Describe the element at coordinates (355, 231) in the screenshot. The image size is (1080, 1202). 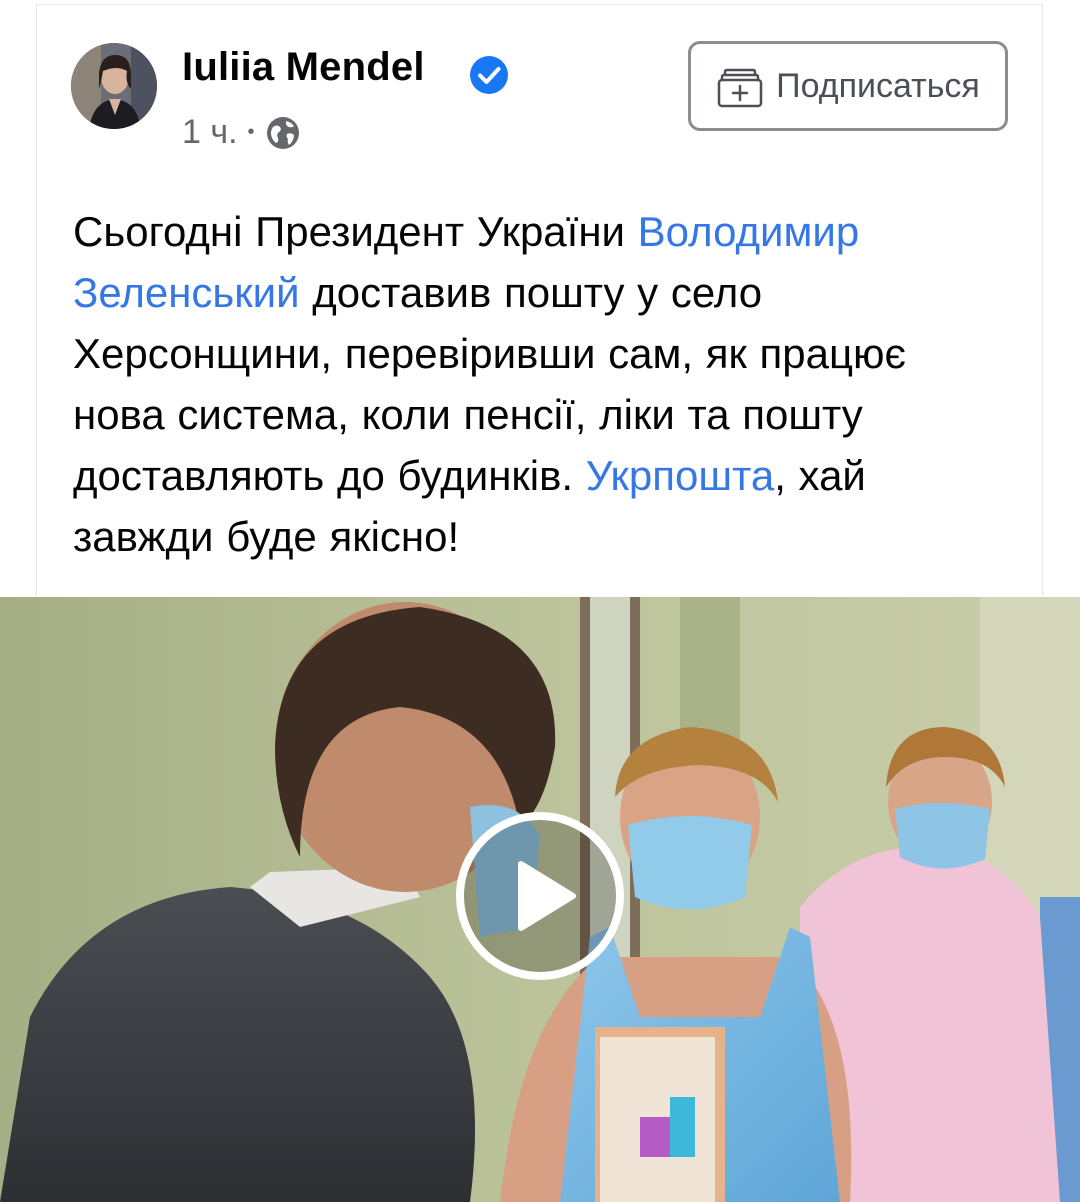
I see `post-text-segment: Сьогодні Президент України` at that location.